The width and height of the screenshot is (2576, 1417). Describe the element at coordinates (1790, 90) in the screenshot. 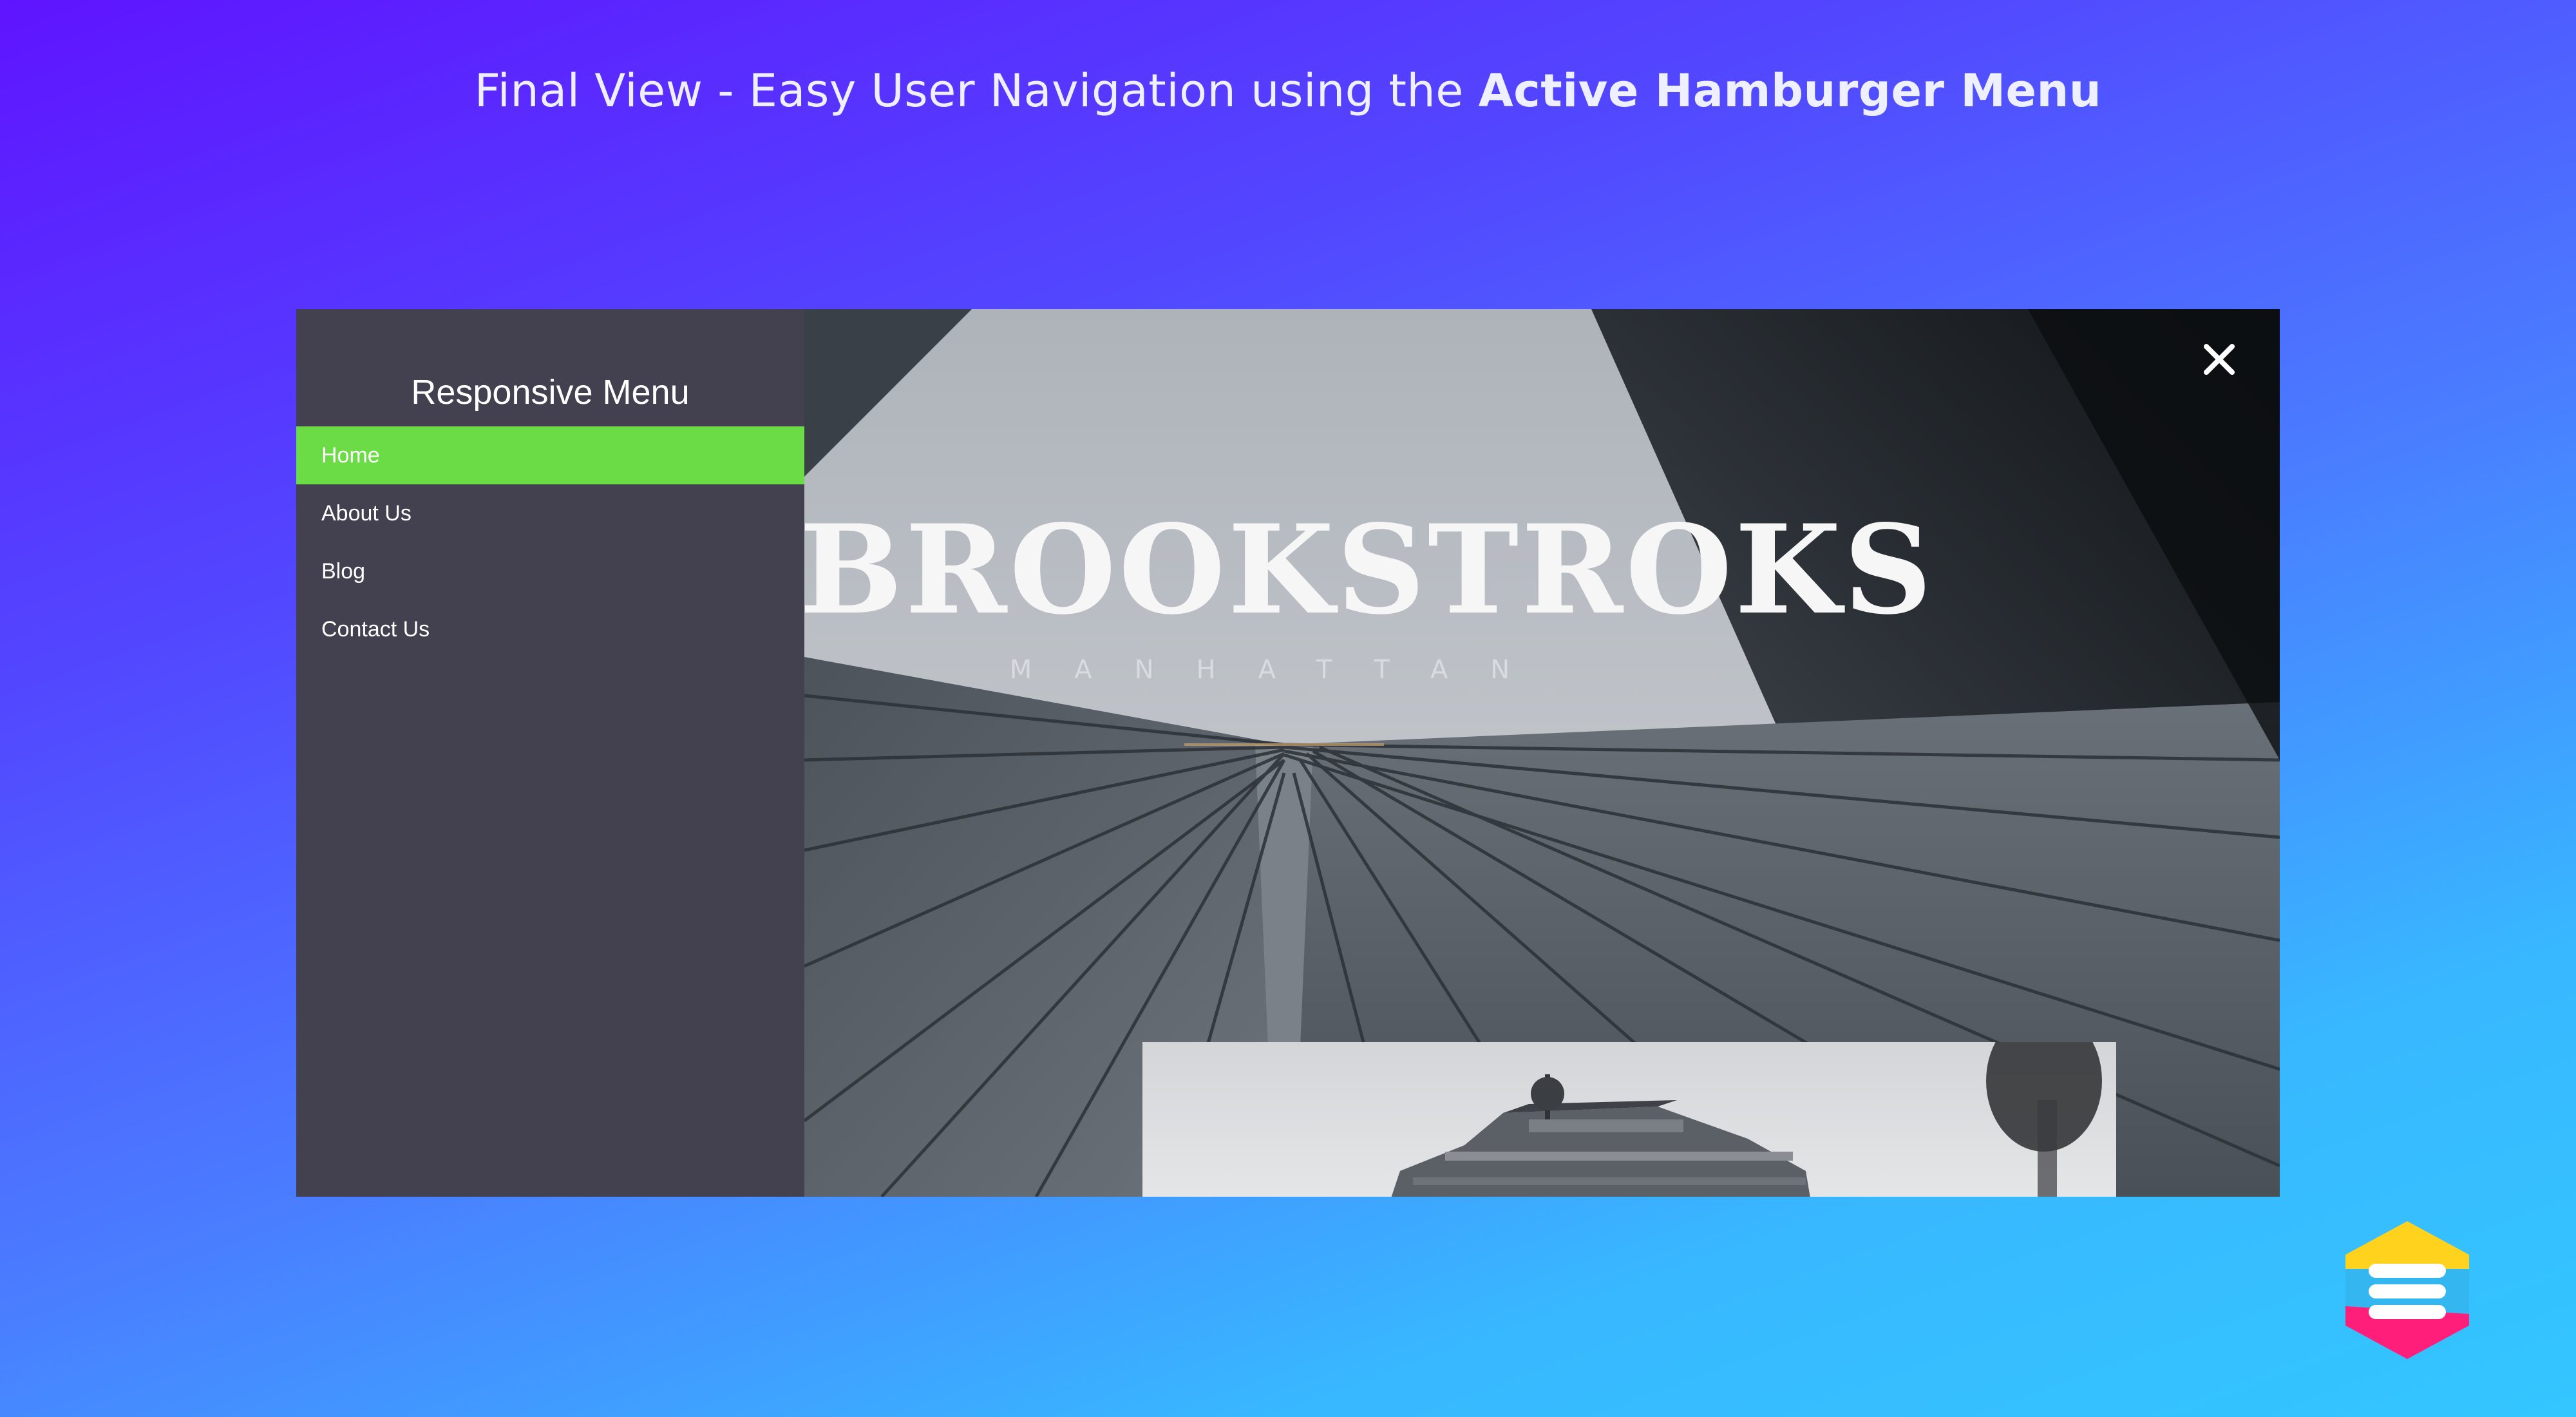

I see `headline-emphasis: Active Hamburger Menu` at that location.